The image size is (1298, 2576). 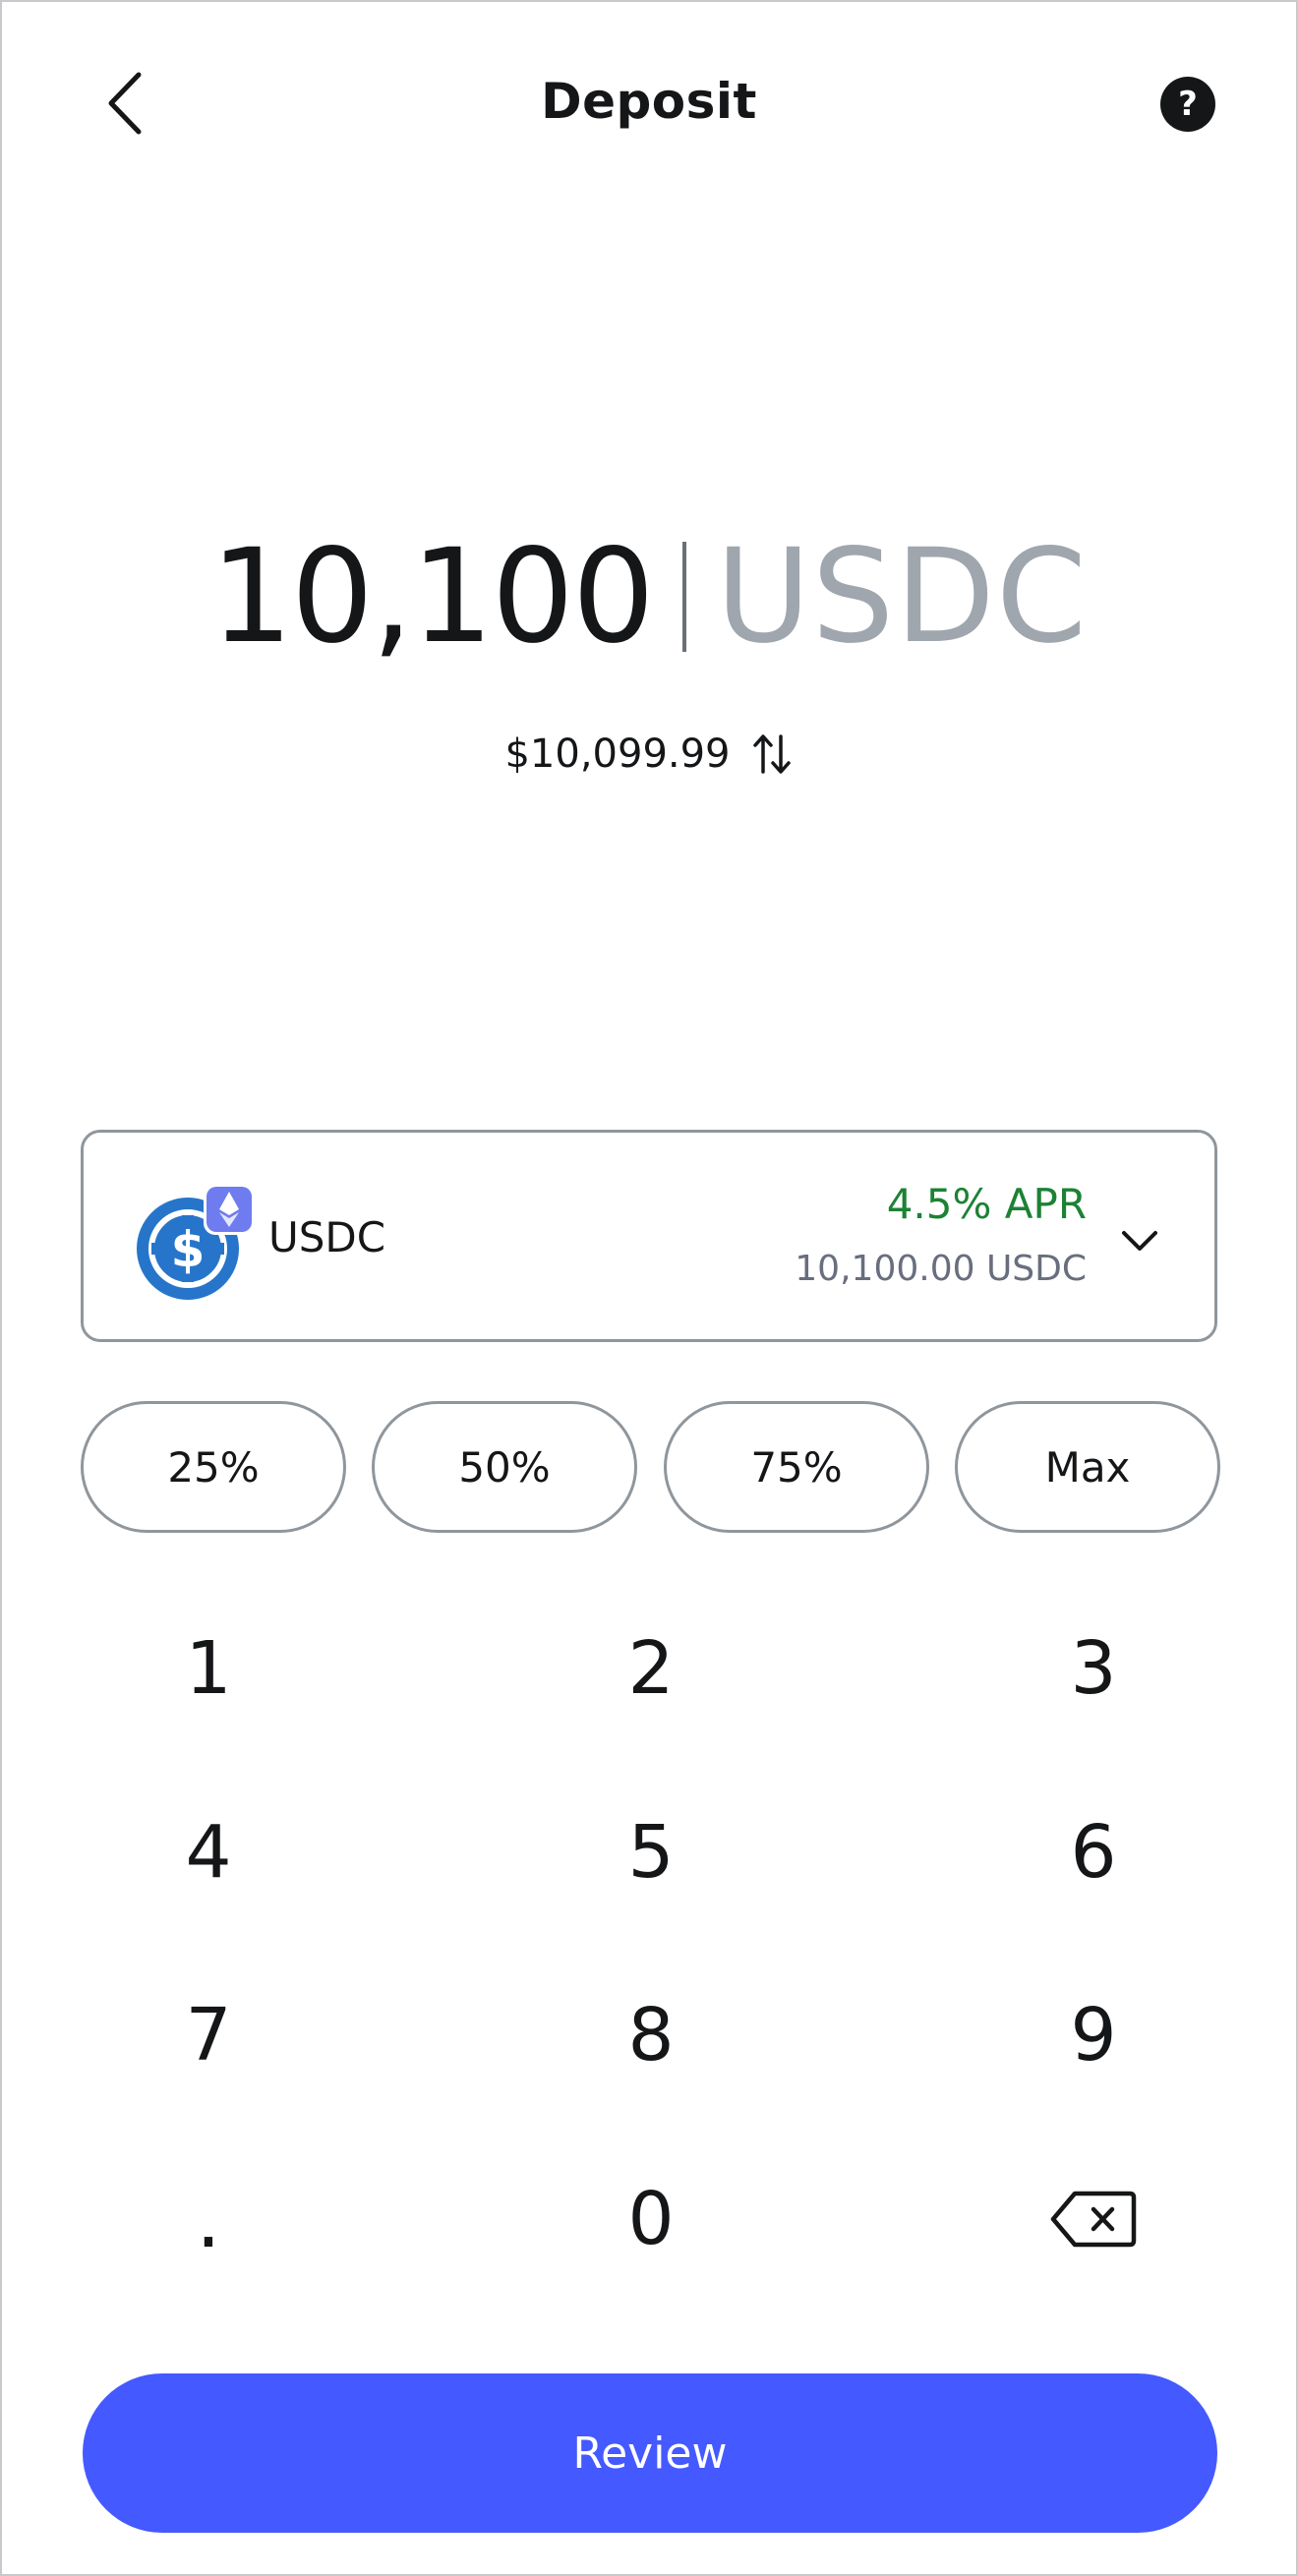 What do you see at coordinates (208, 1668) in the screenshot?
I see `key-1: 1` at bounding box center [208, 1668].